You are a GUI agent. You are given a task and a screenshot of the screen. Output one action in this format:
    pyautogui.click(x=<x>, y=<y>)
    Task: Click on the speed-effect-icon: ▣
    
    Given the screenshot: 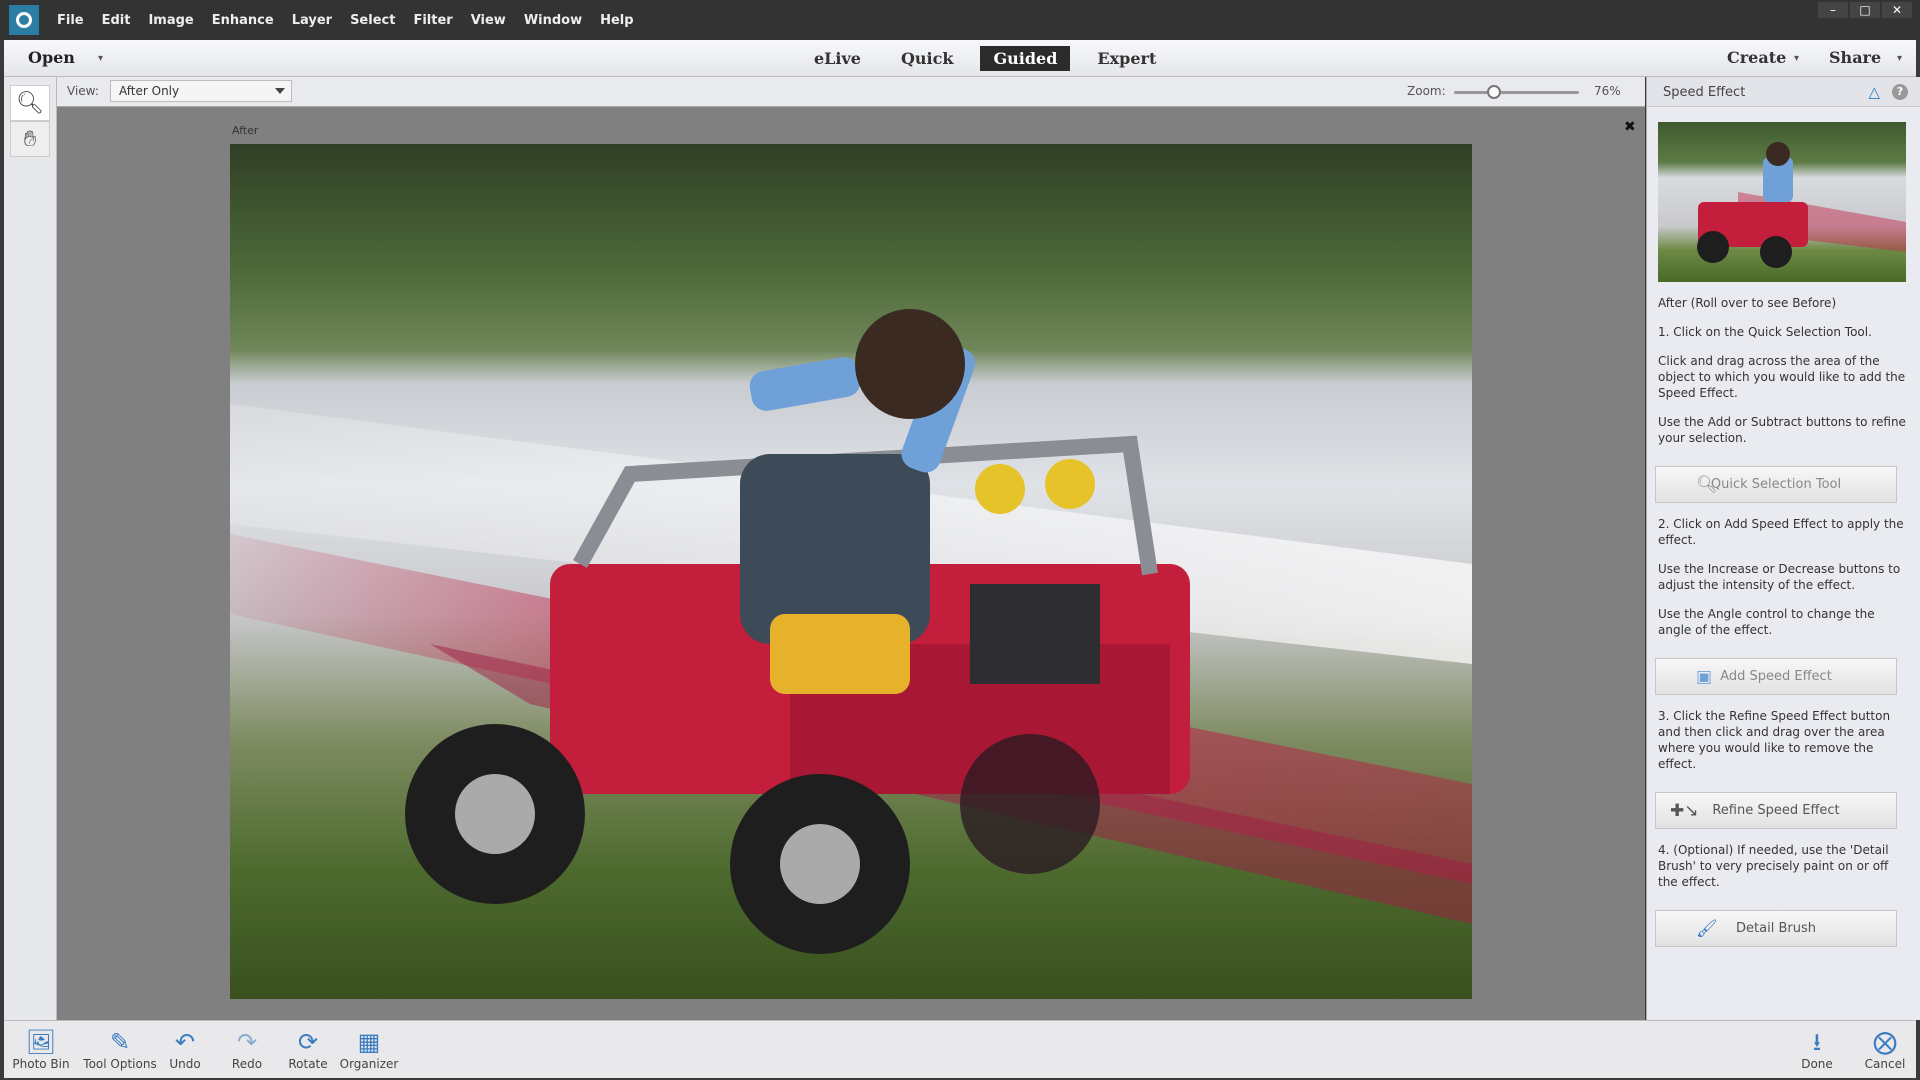 What is the action you would take?
    pyautogui.click(x=1704, y=677)
    